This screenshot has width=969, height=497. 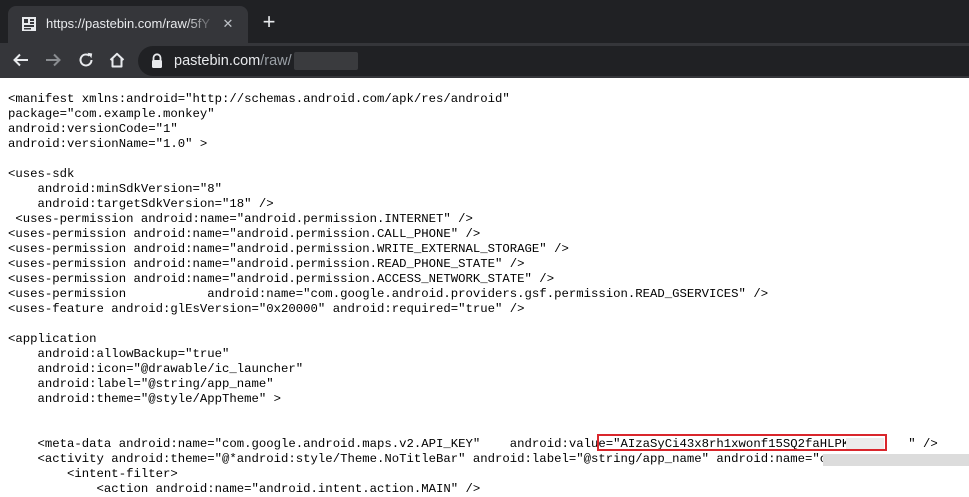 What do you see at coordinates (217, 61) in the screenshot?
I see `url-host: pastebin.com` at bounding box center [217, 61].